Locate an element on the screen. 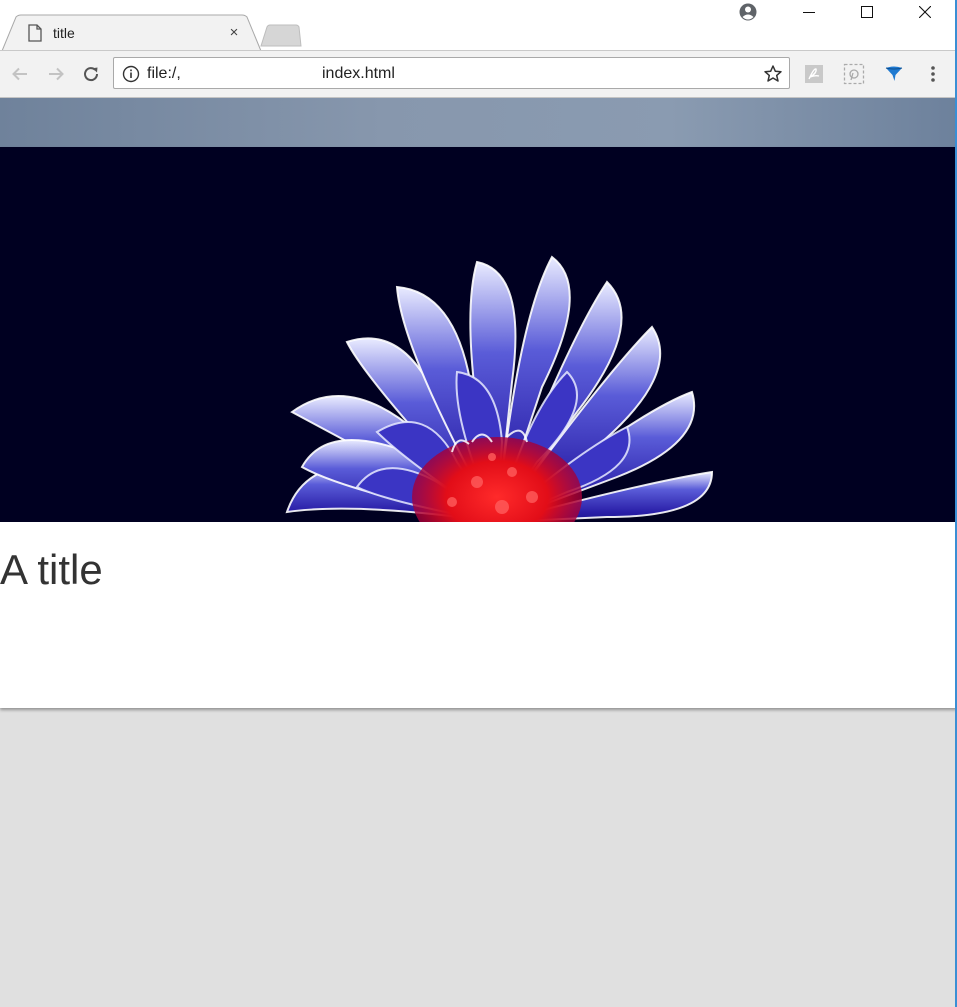  star-icon is located at coordinates (773, 74).